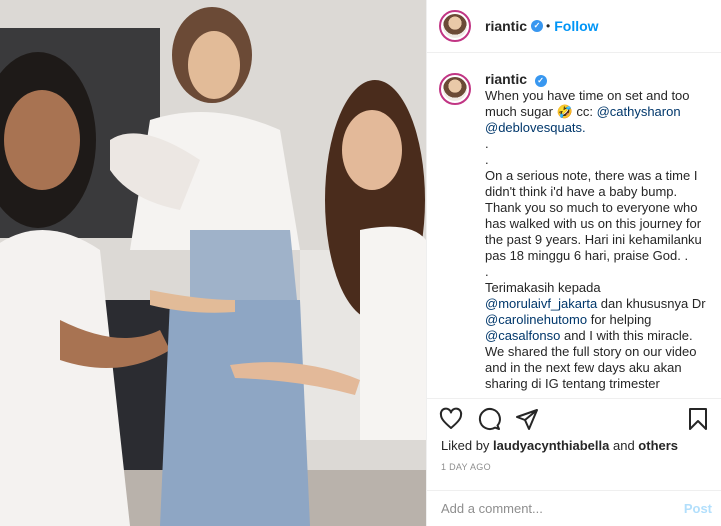  Describe the element at coordinates (506, 79) in the screenshot. I see `caption-username: riantic` at that location.